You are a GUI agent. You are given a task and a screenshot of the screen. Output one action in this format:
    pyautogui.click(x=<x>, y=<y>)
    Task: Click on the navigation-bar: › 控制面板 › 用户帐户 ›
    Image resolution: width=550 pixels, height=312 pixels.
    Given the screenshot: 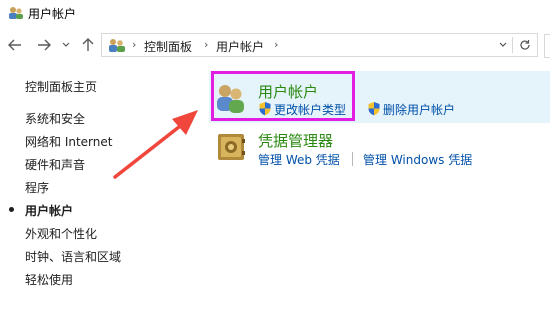 What is the action you would take?
    pyautogui.click(x=275, y=45)
    